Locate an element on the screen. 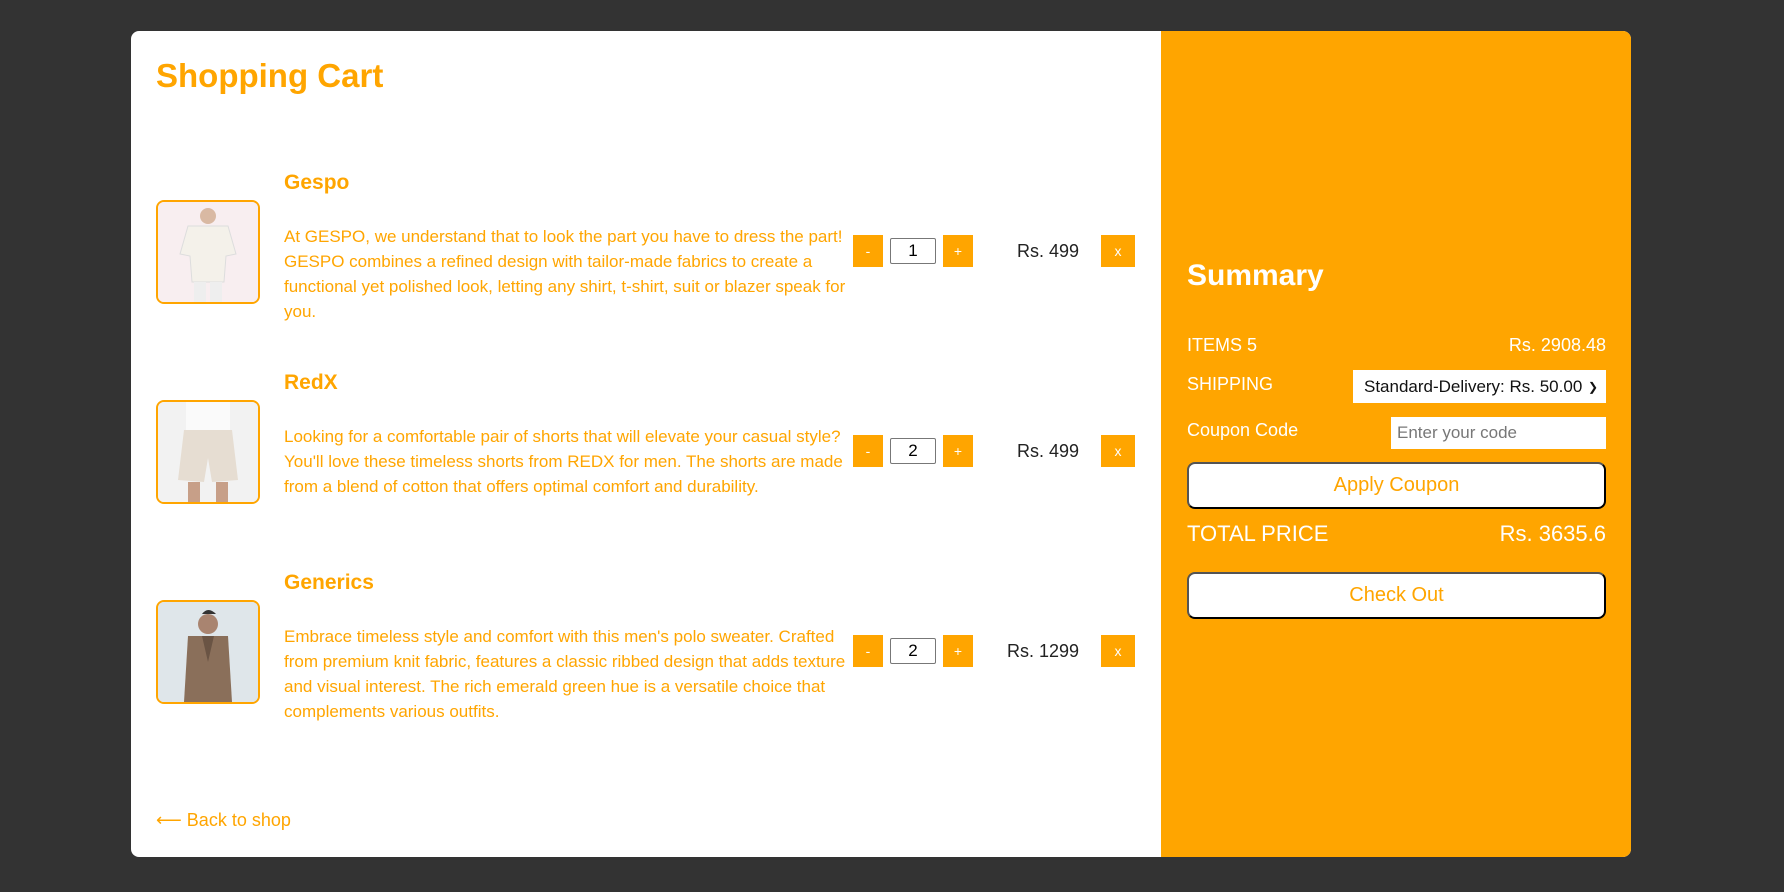  coupon-label: Coupon Code is located at coordinates (1243, 430).